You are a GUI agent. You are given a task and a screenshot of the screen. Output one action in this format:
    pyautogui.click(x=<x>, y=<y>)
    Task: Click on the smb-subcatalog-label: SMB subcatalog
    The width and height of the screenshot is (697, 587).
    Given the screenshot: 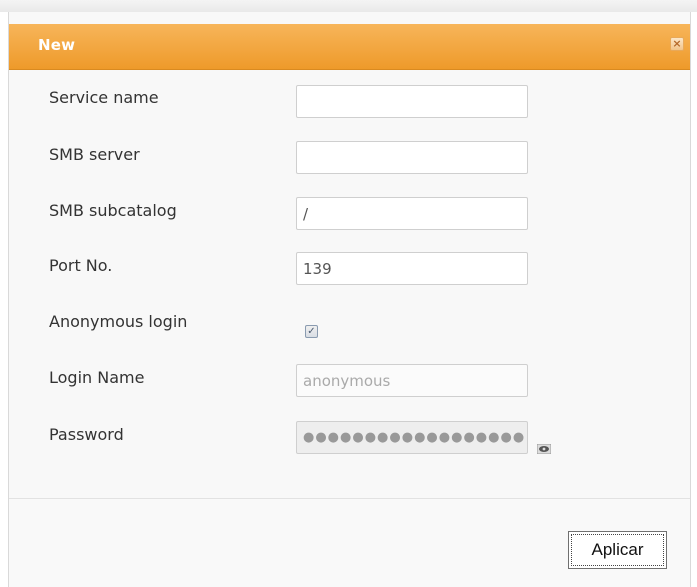 What is the action you would take?
    pyautogui.click(x=113, y=210)
    